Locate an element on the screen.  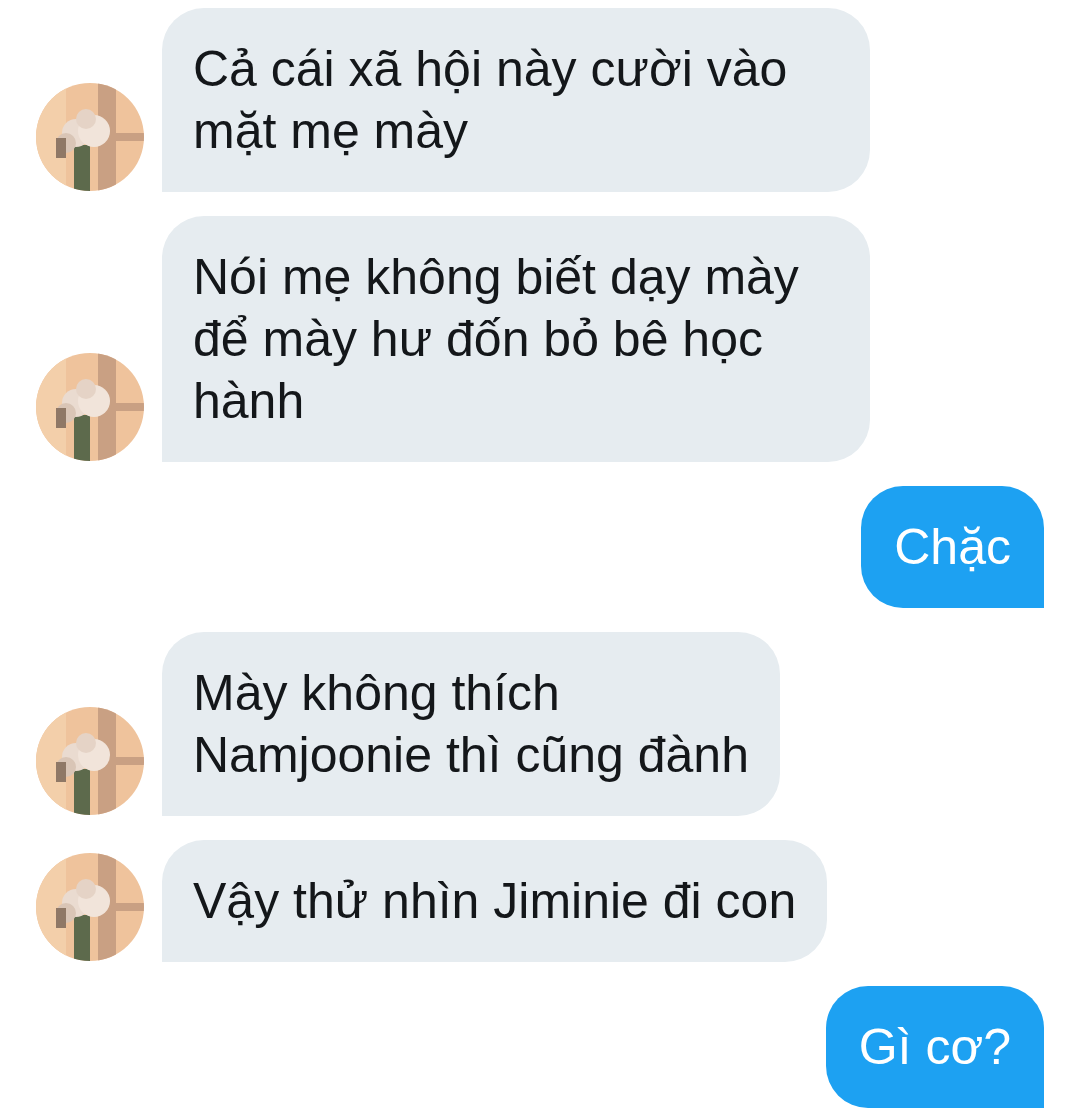
message-bubble: Cả cái xã hội này cười vào mặt mẹ mày is located at coordinates (516, 100).